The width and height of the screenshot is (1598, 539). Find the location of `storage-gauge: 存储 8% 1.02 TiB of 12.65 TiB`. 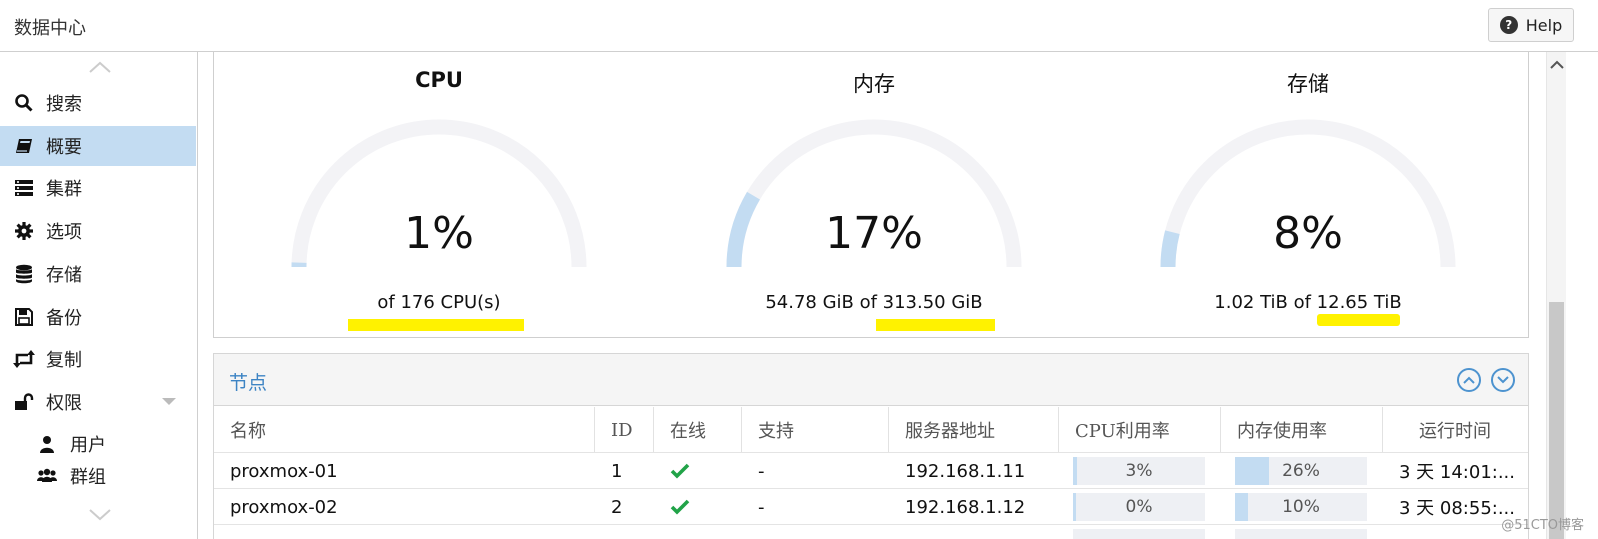

storage-gauge: 存储 8% 1.02 TiB of 12.65 TiB is located at coordinates (1308, 192).